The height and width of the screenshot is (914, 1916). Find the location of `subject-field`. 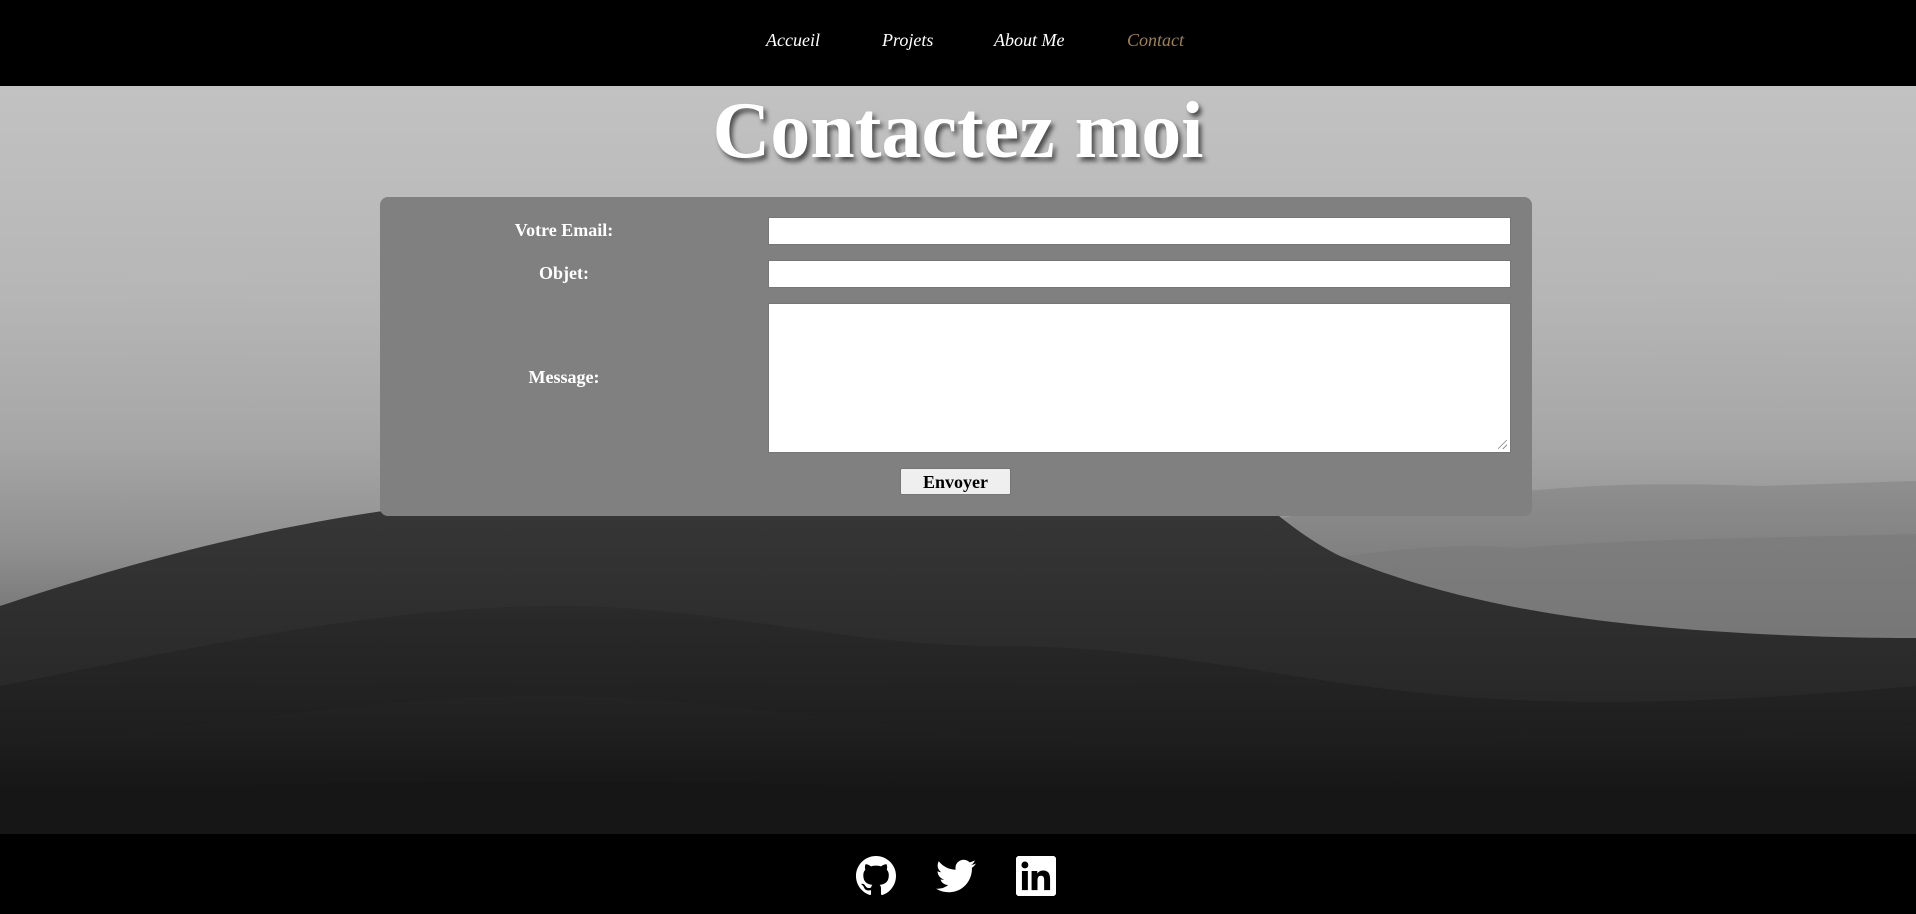

subject-field is located at coordinates (1139, 274).